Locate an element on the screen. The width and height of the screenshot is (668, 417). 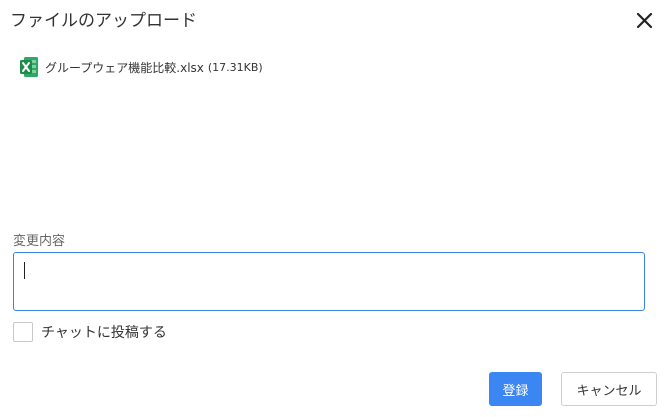
text-cursor is located at coordinates (24, 270).